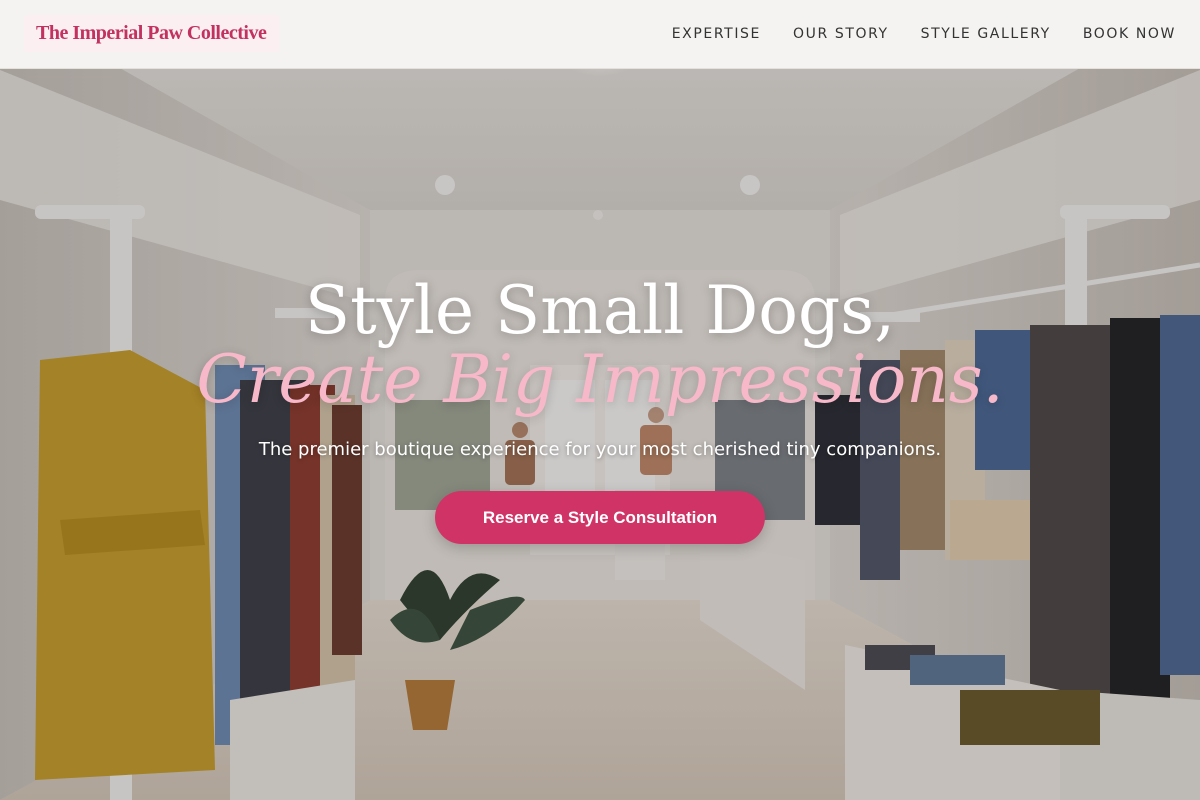 The image size is (1200, 800). What do you see at coordinates (600, 310) in the screenshot?
I see `hero-headline-line1: Style Small Dogs,` at bounding box center [600, 310].